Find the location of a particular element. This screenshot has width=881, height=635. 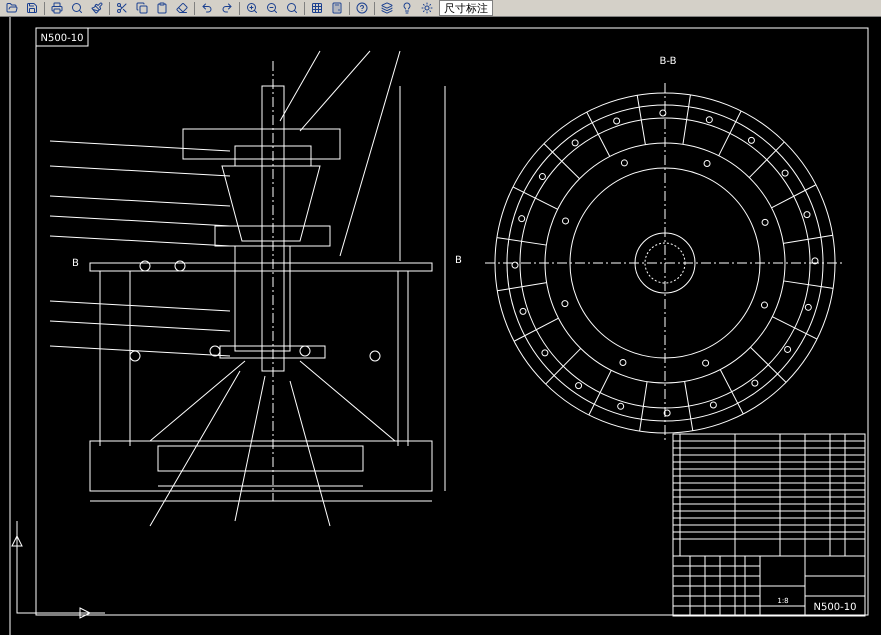

help-icon is located at coordinates (362, 8).